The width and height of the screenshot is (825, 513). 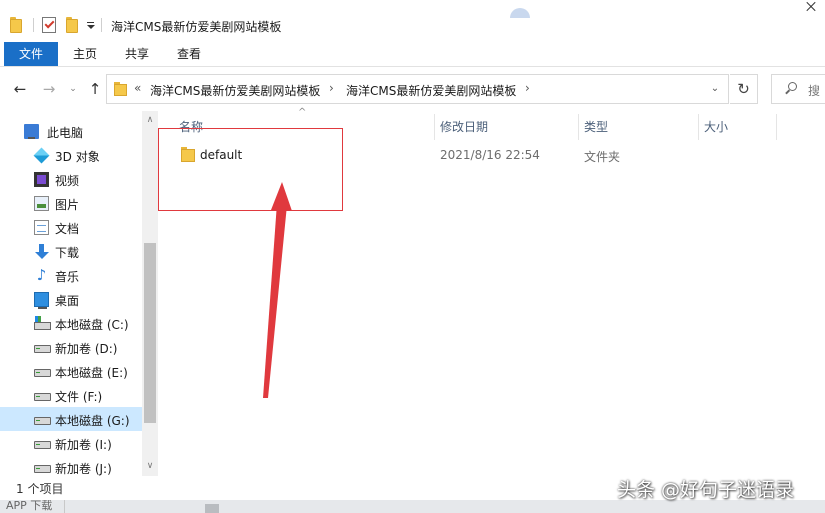 I want to click on nav-item-drive-j: 新加卷 (J:), so click(x=71, y=465).